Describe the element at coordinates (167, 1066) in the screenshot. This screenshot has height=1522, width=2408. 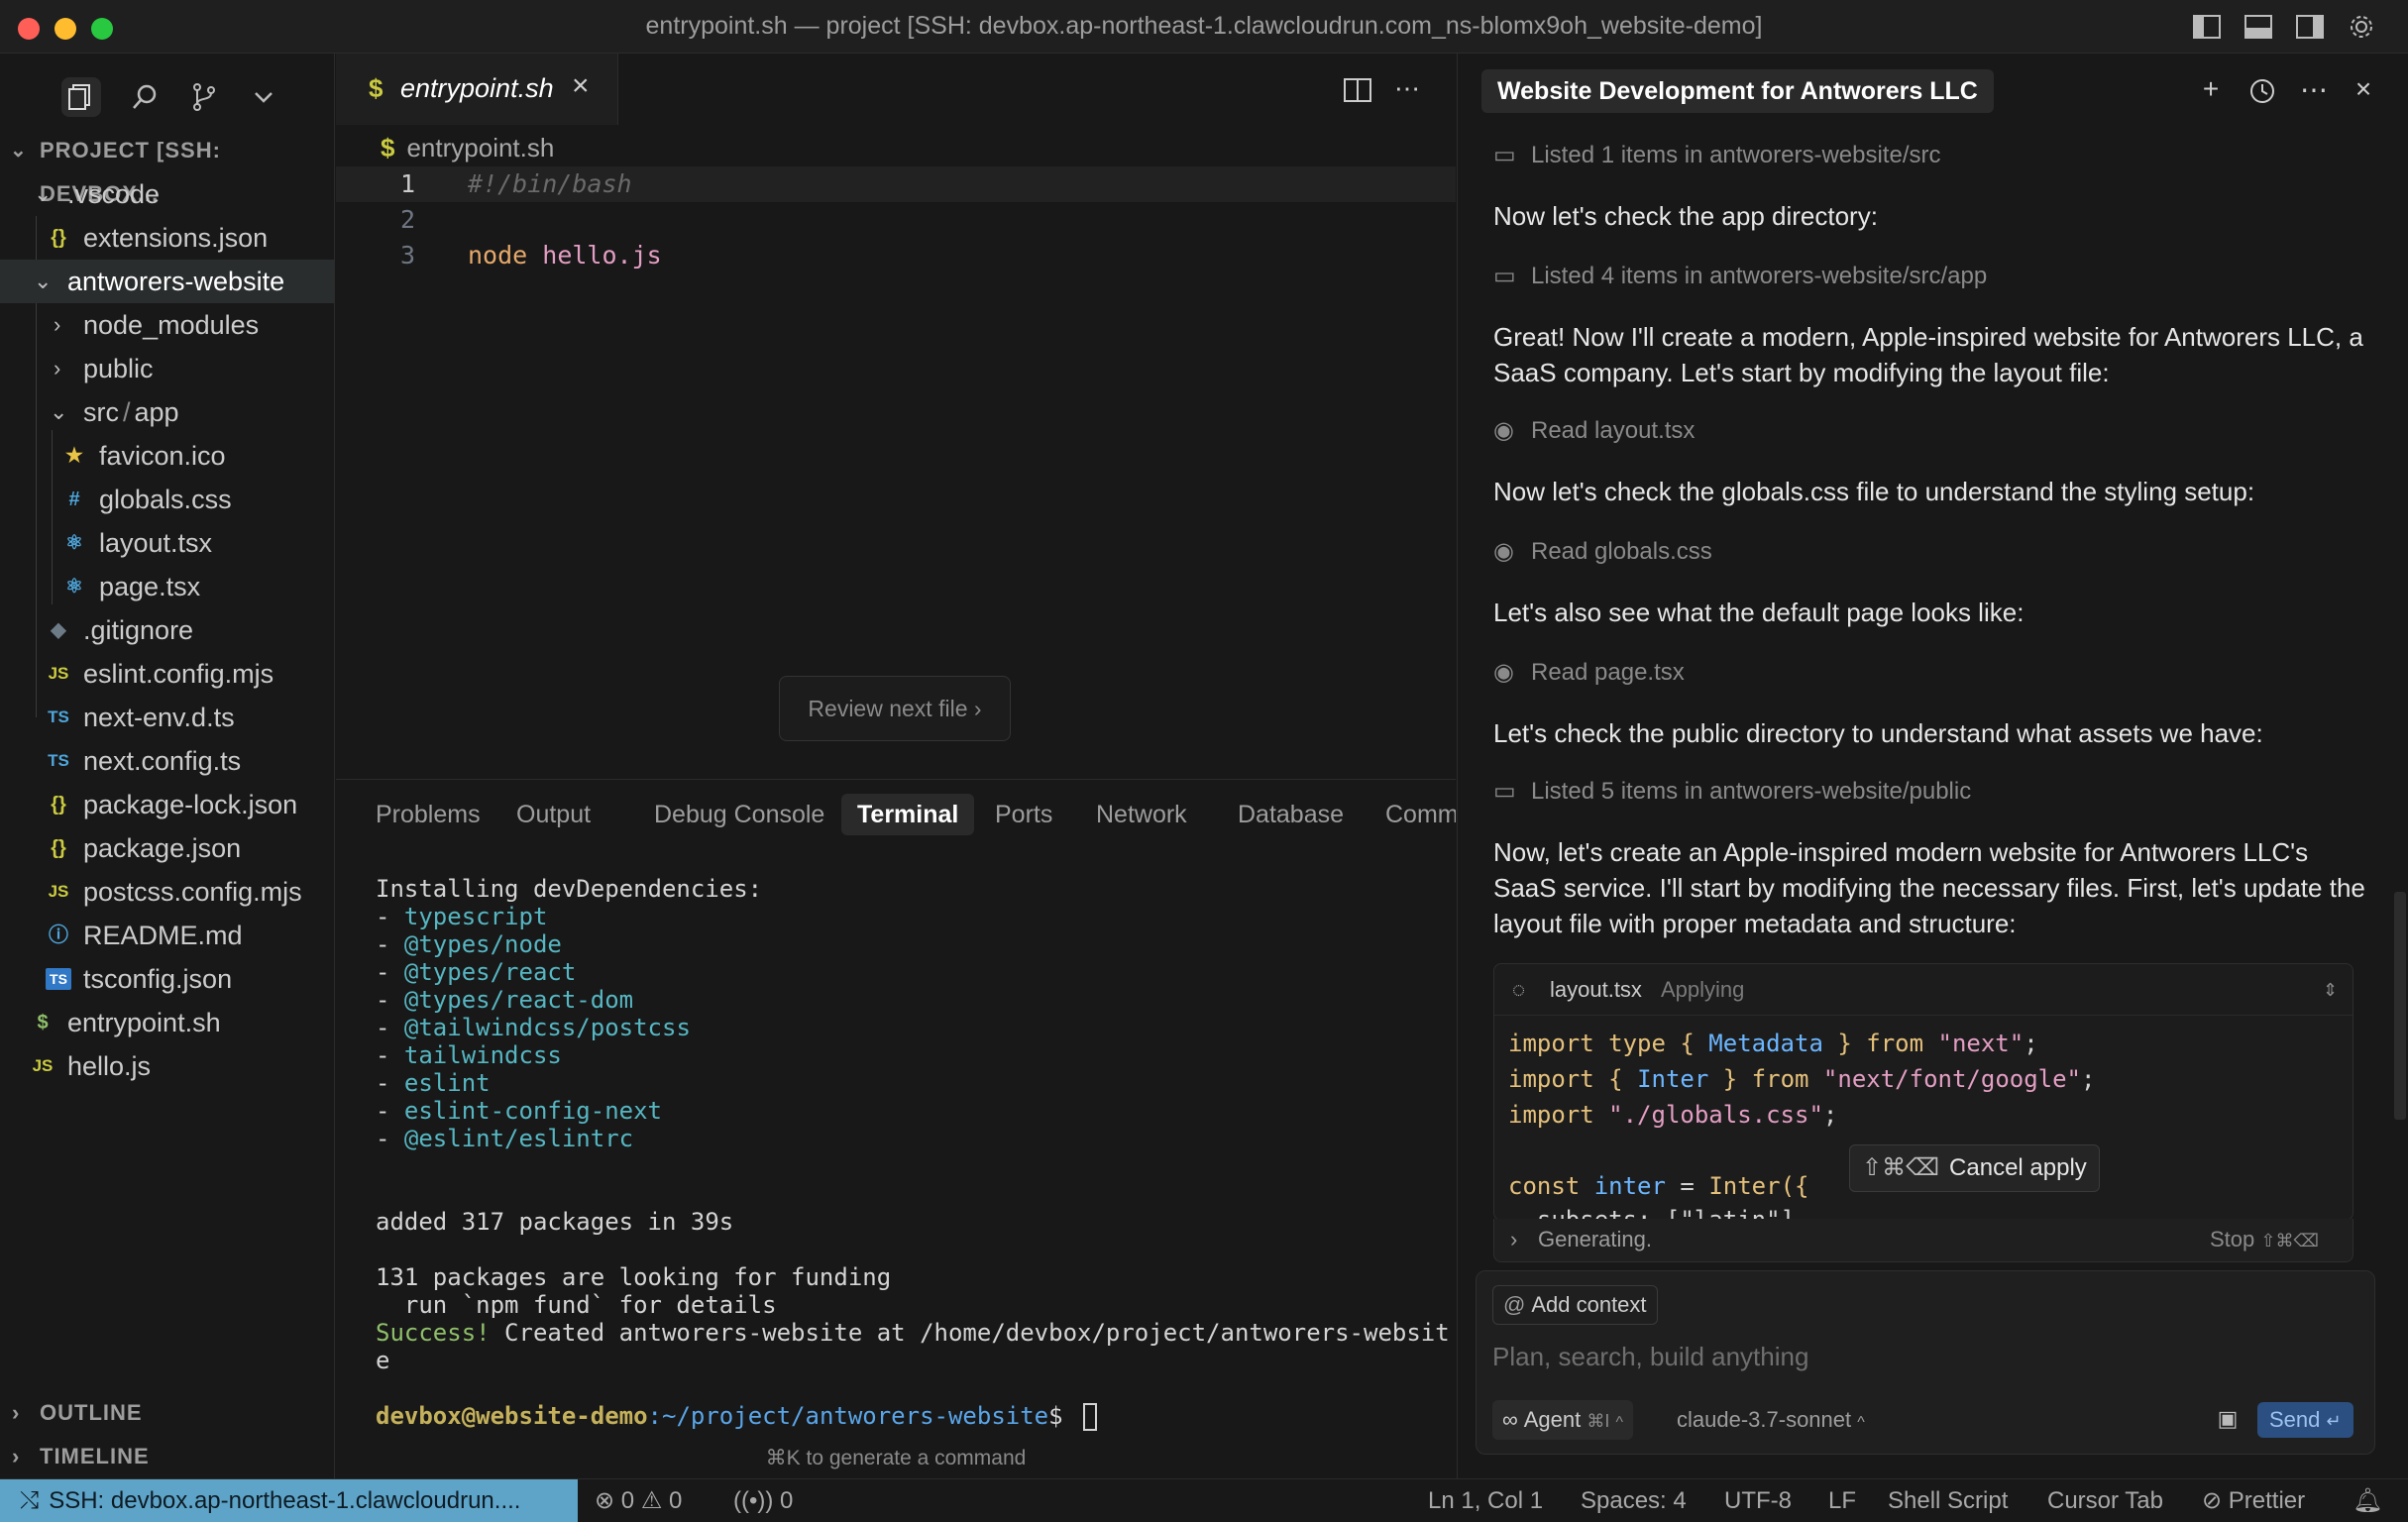
I see `tree-file-hello-js: JS hello.js` at that location.